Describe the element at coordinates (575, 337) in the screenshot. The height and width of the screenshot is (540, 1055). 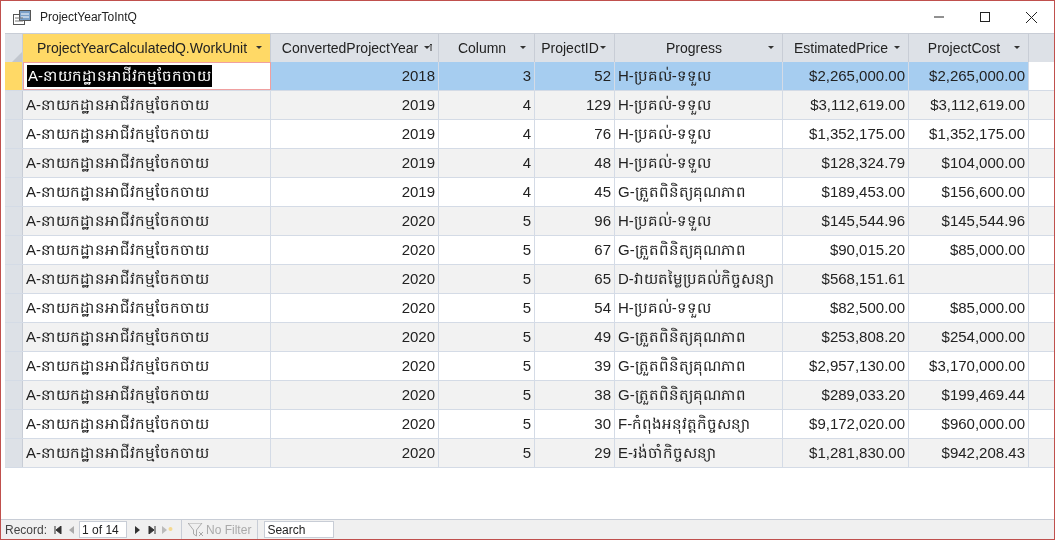
I see `table-cell: 49` at that location.